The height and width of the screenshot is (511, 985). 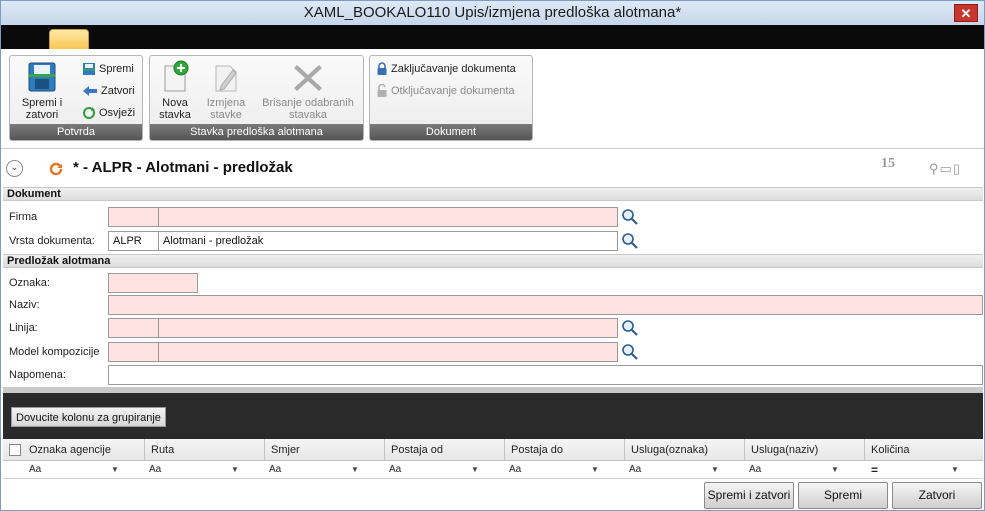 What do you see at coordinates (88, 417) in the screenshot?
I see `group-by-hint: Dovucite kolonu za grupiranje` at bounding box center [88, 417].